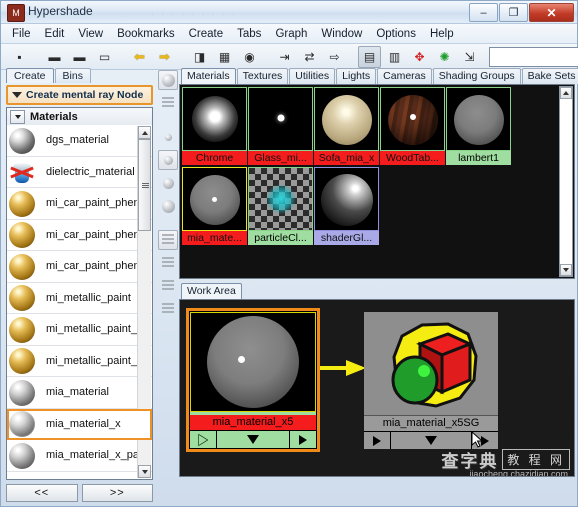 This screenshot has width=578, height=507. Describe the element at coordinates (79, 298) in the screenshot. I see `list-item: mi_metallic_paint` at that location.